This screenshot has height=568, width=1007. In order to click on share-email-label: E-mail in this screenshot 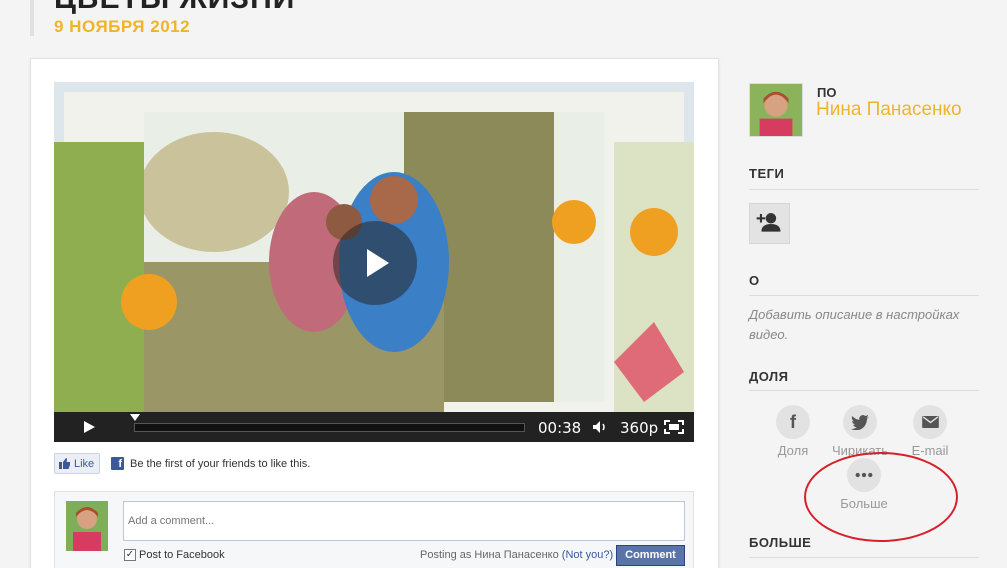, I will do `click(930, 450)`.